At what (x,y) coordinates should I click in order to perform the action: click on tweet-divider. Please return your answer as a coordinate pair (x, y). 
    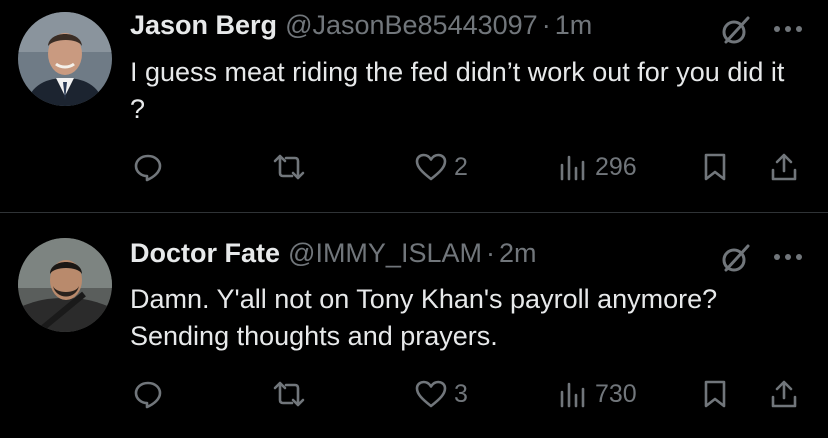
    Looking at the image, I should click on (414, 212).